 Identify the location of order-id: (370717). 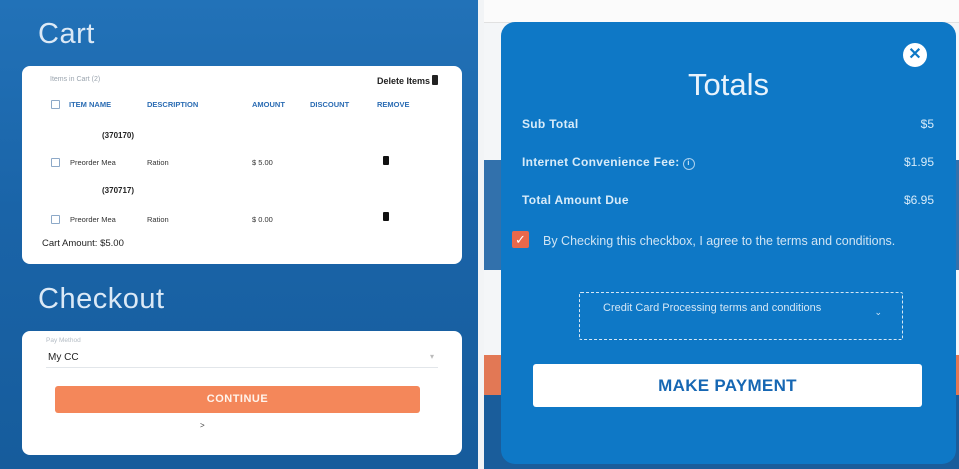
(118, 190).